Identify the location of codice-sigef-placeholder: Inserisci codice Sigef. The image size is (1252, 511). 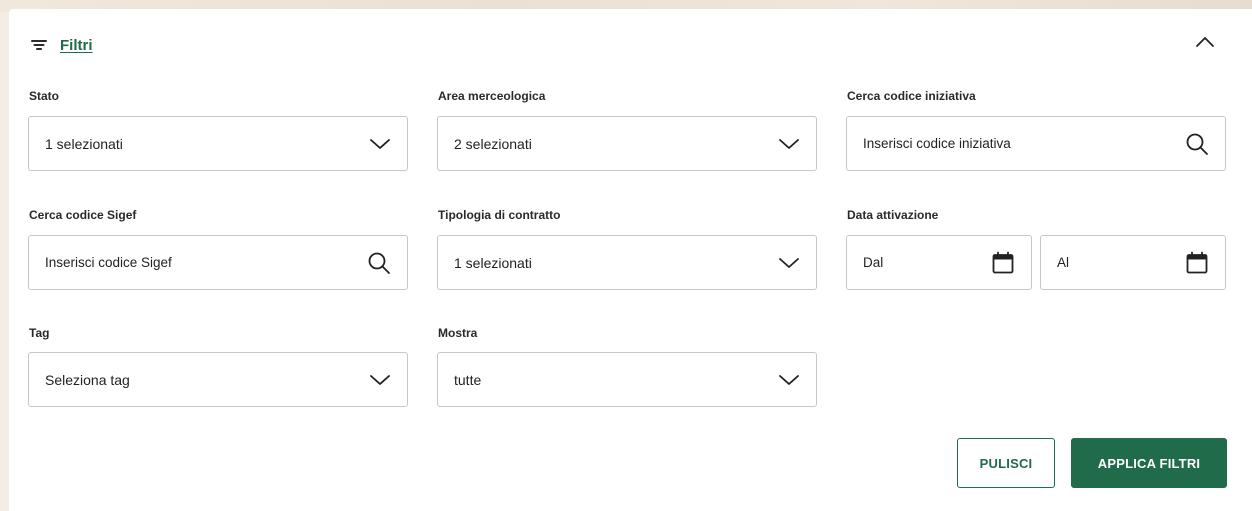
(108, 262).